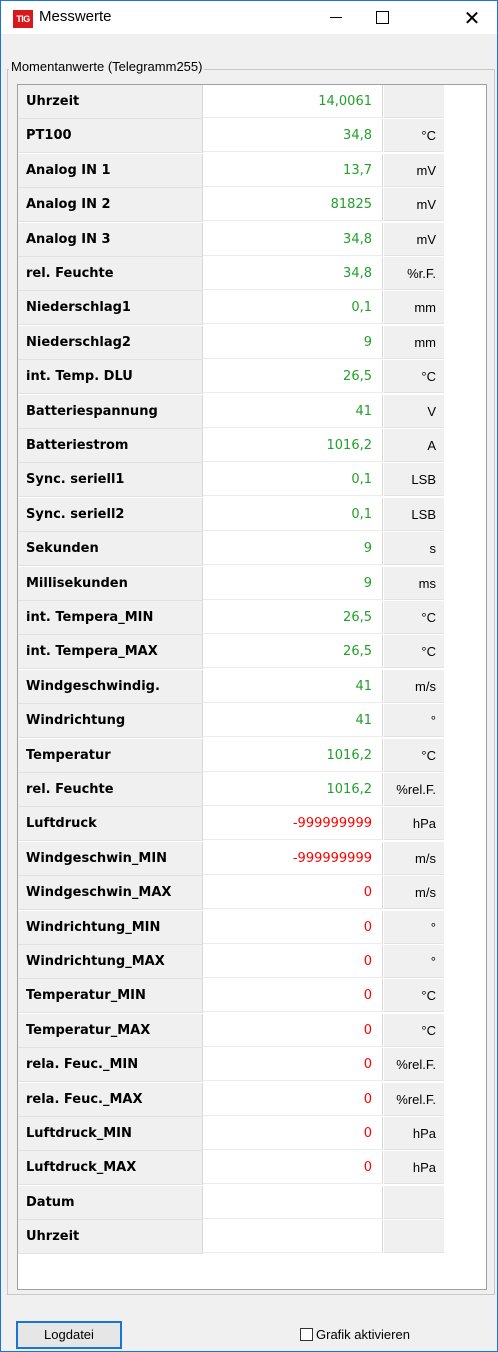 This screenshot has width=498, height=1352. What do you see at coordinates (414, 1168) in the screenshot?
I see `row-unit-cell: hPa` at bounding box center [414, 1168].